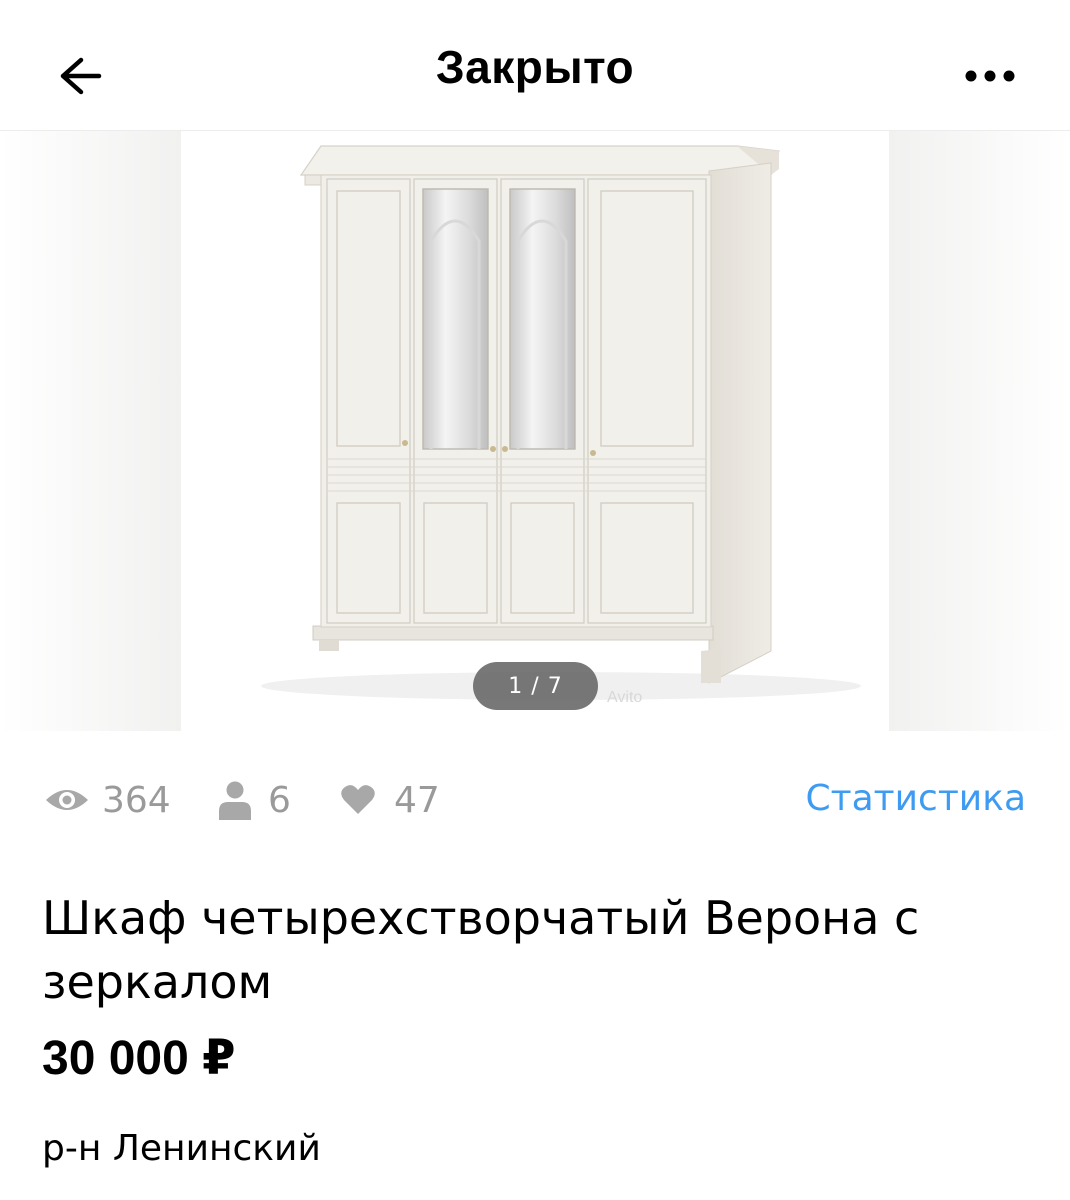 The width and height of the screenshot is (1070, 1200). What do you see at coordinates (916, 798) in the screenshot?
I see `statistics-link: Статистика` at bounding box center [916, 798].